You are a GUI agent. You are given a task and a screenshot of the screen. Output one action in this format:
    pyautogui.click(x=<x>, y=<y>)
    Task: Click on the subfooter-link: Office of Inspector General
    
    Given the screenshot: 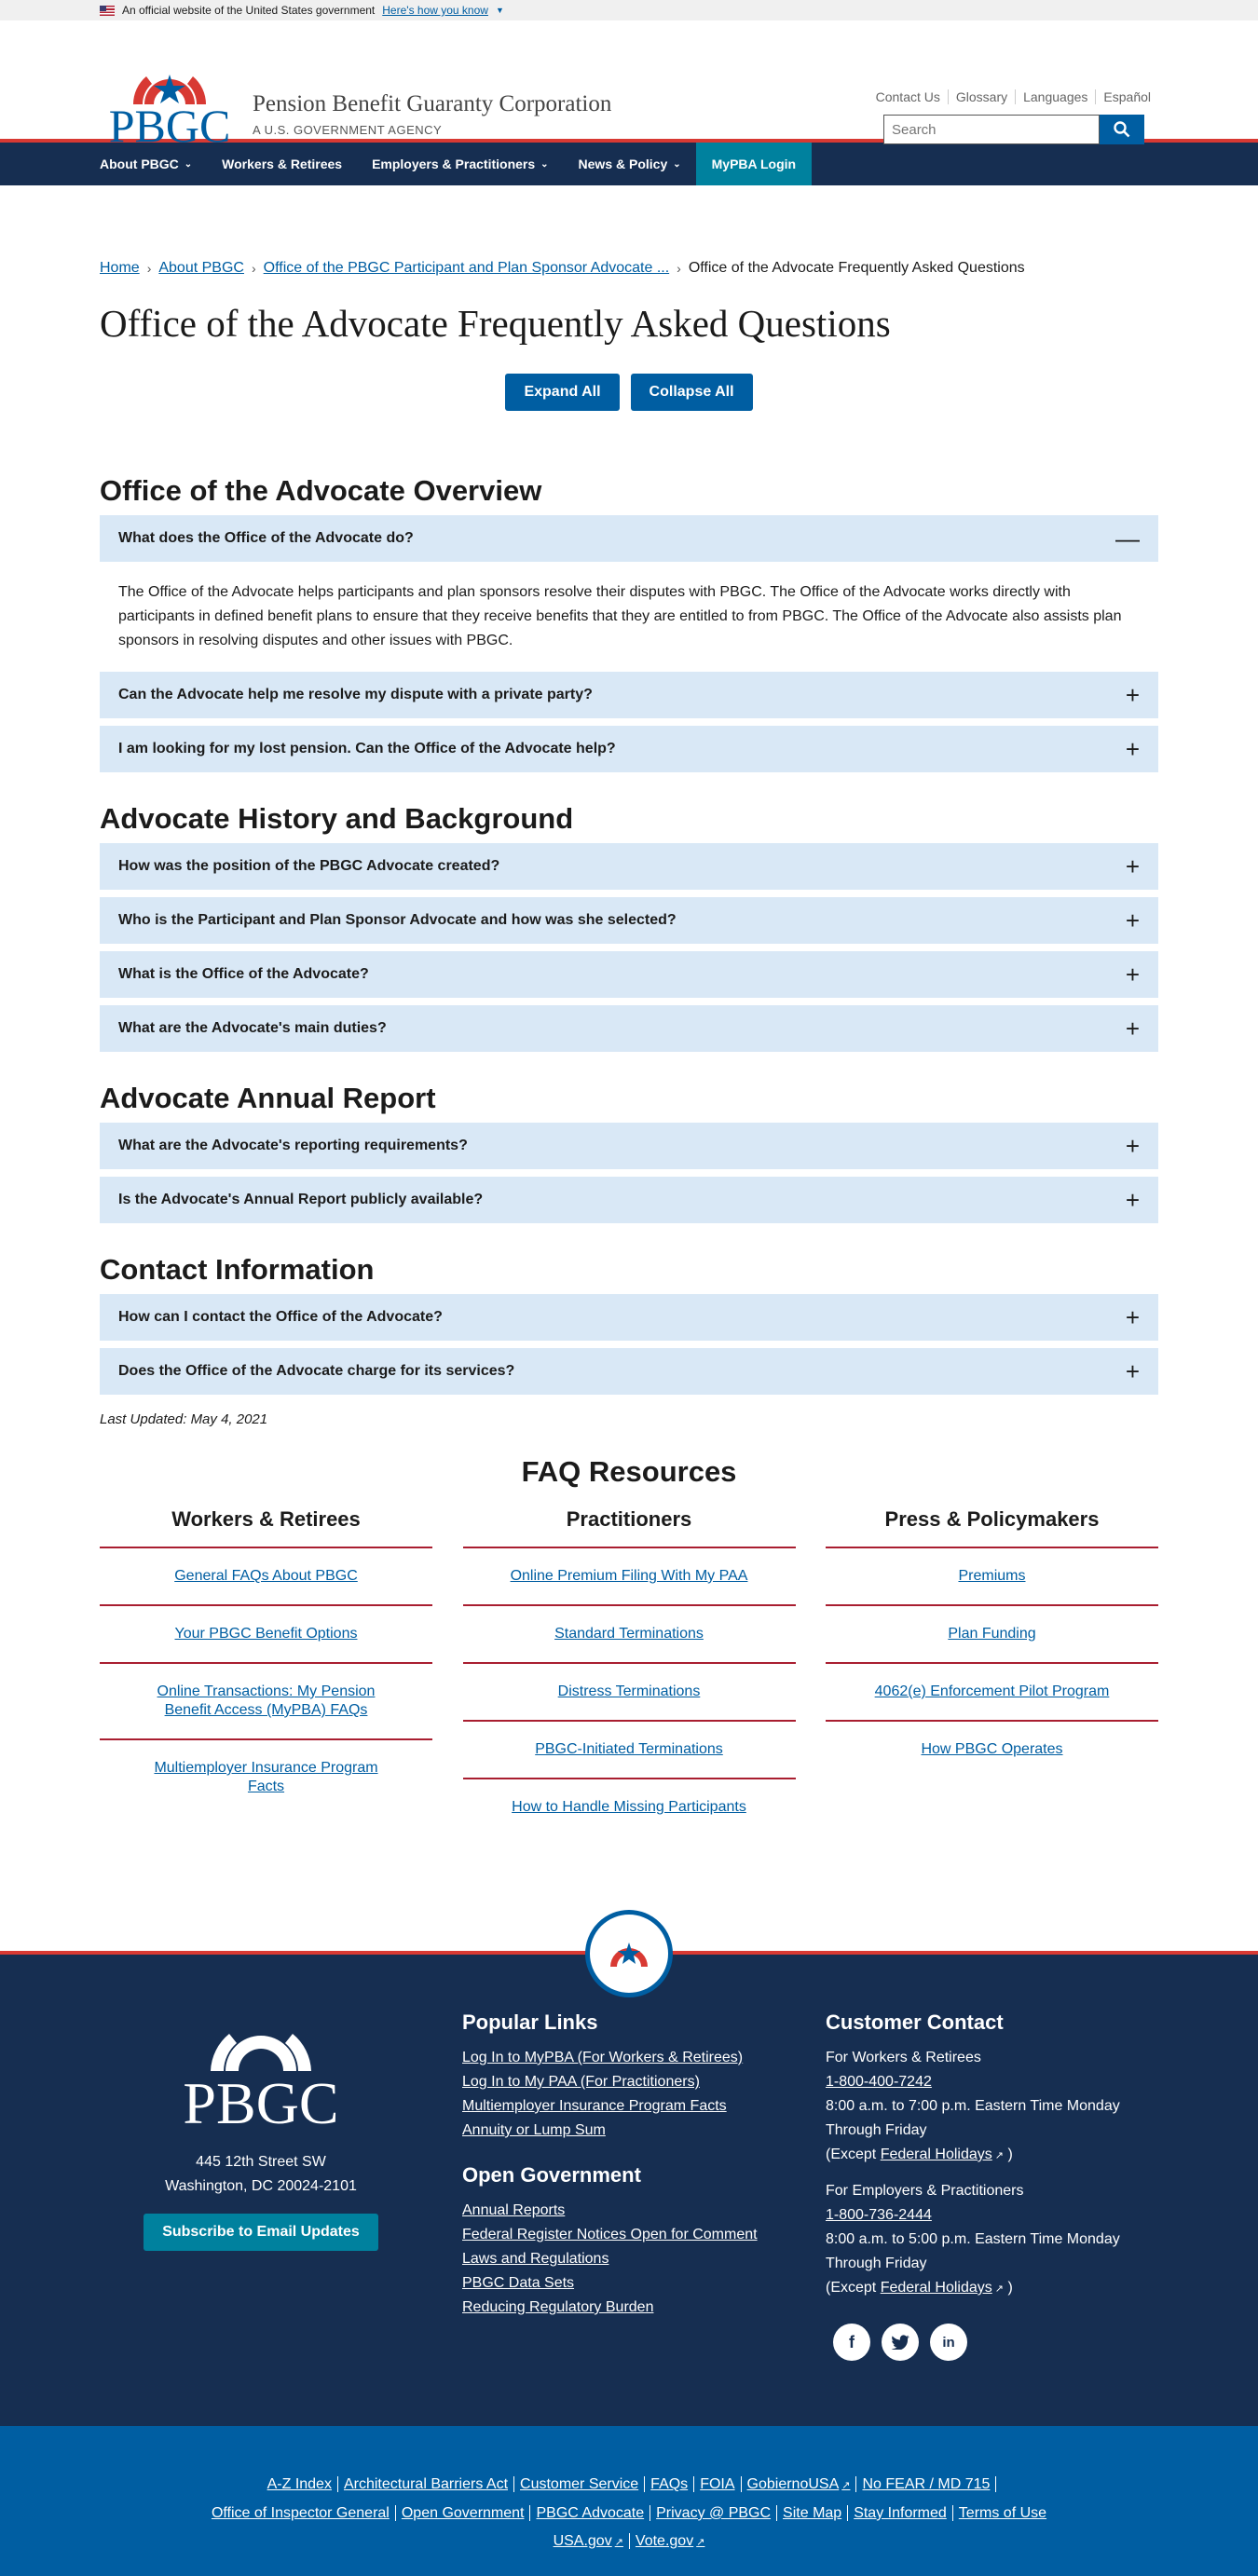 What is the action you would take?
    pyautogui.click(x=300, y=2513)
    